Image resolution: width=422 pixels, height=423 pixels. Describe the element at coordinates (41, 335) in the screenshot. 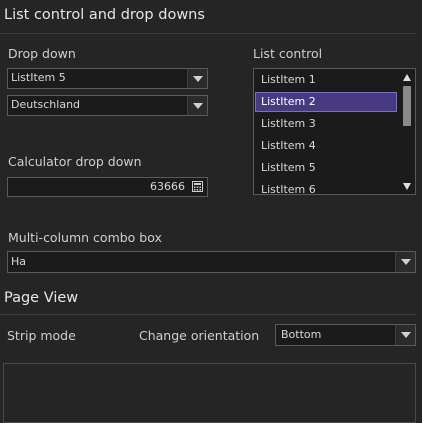

I see `strip-mode-label: Strip mode` at that location.